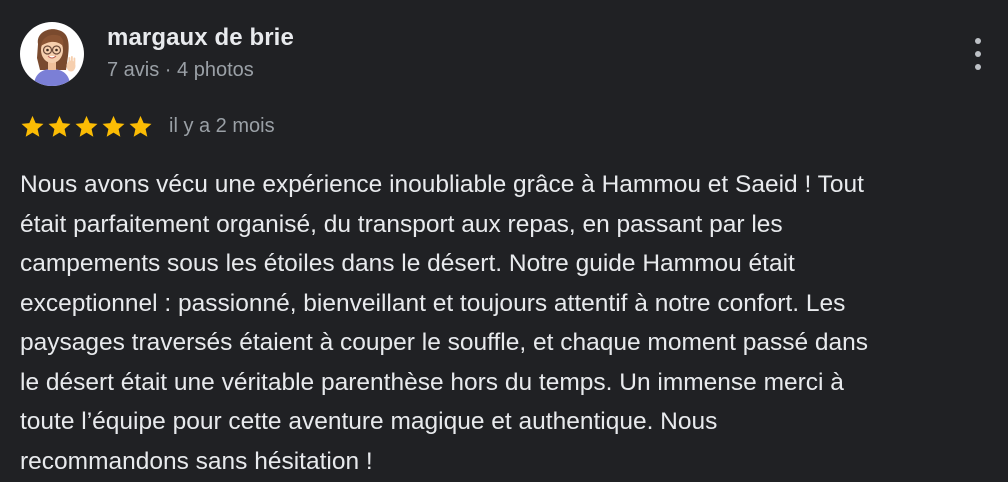  I want to click on memoji-avatar-icon, so click(55, 57).